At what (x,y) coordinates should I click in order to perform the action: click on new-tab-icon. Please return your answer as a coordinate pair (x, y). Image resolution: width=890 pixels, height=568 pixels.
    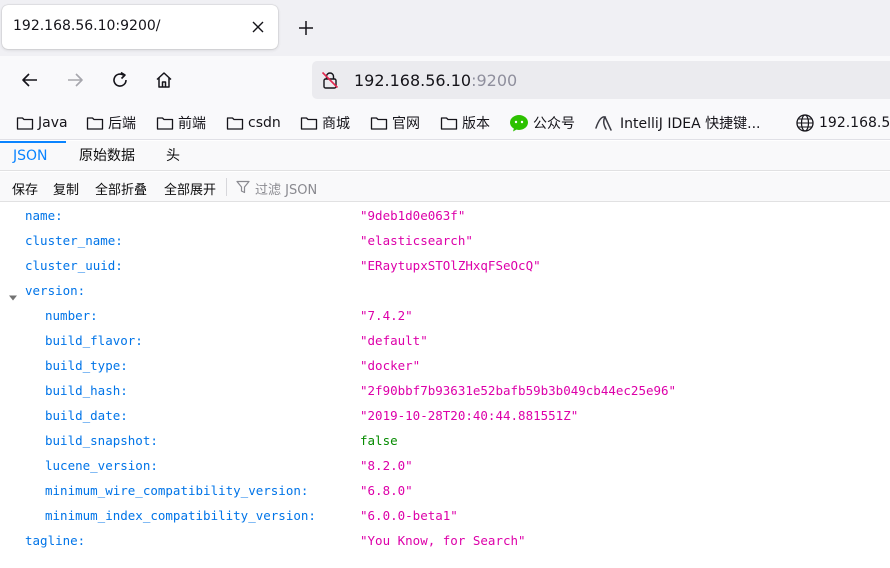
    Looking at the image, I should click on (306, 28).